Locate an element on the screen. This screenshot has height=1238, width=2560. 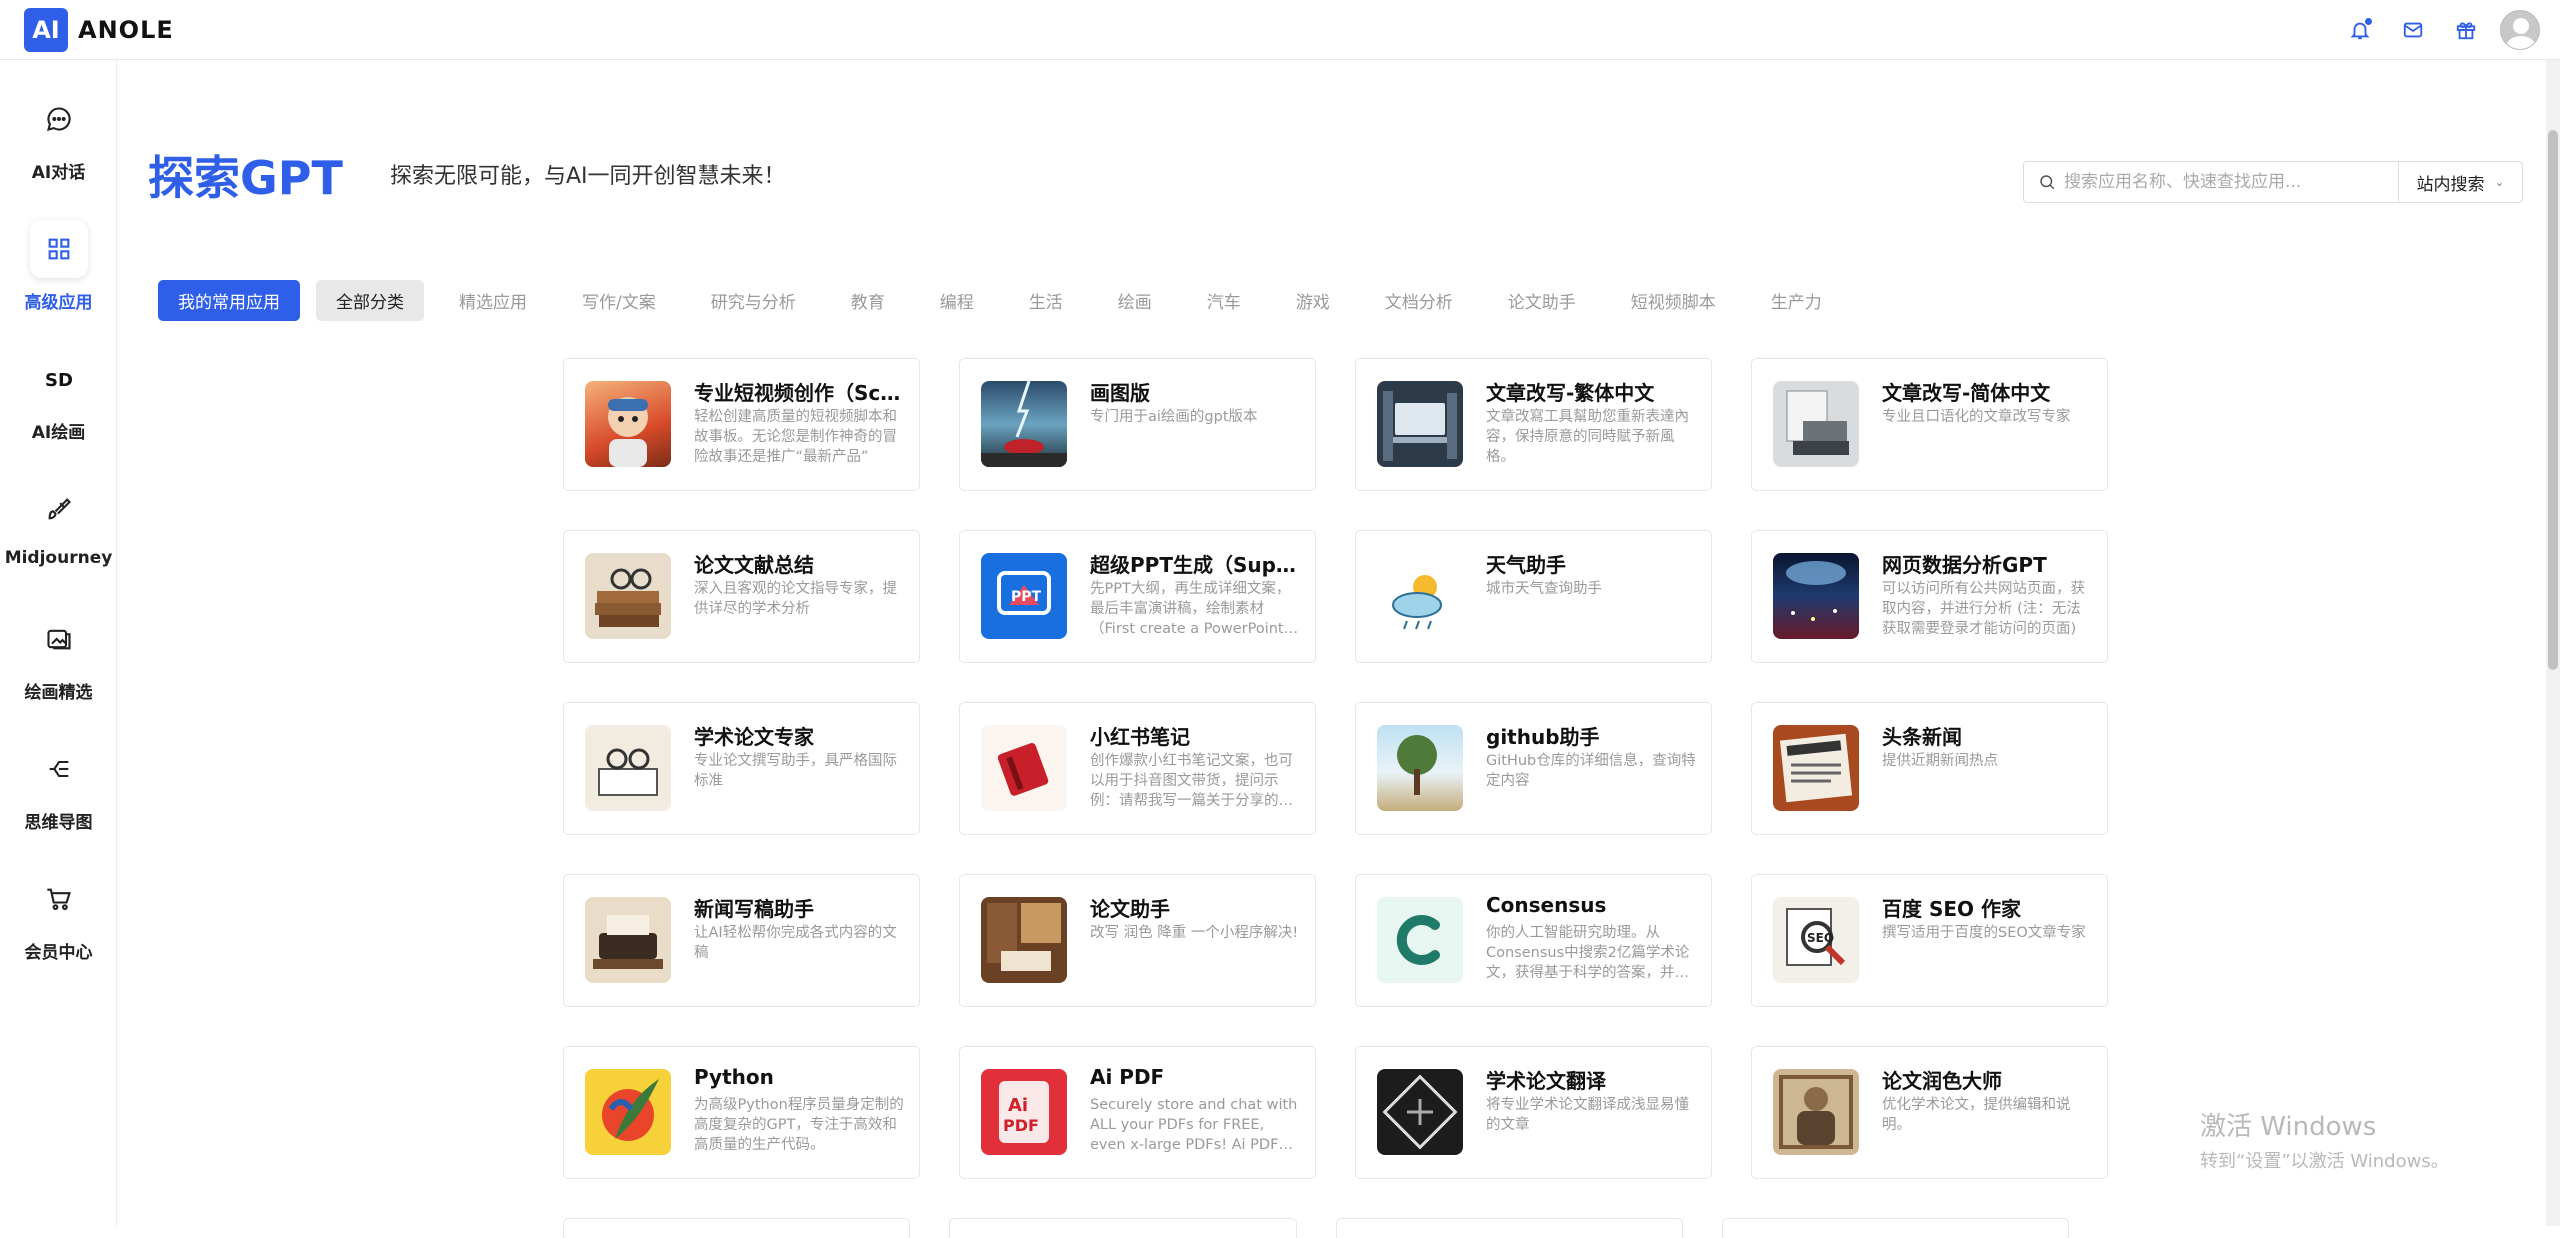
mail-icon is located at coordinates (2413, 30).